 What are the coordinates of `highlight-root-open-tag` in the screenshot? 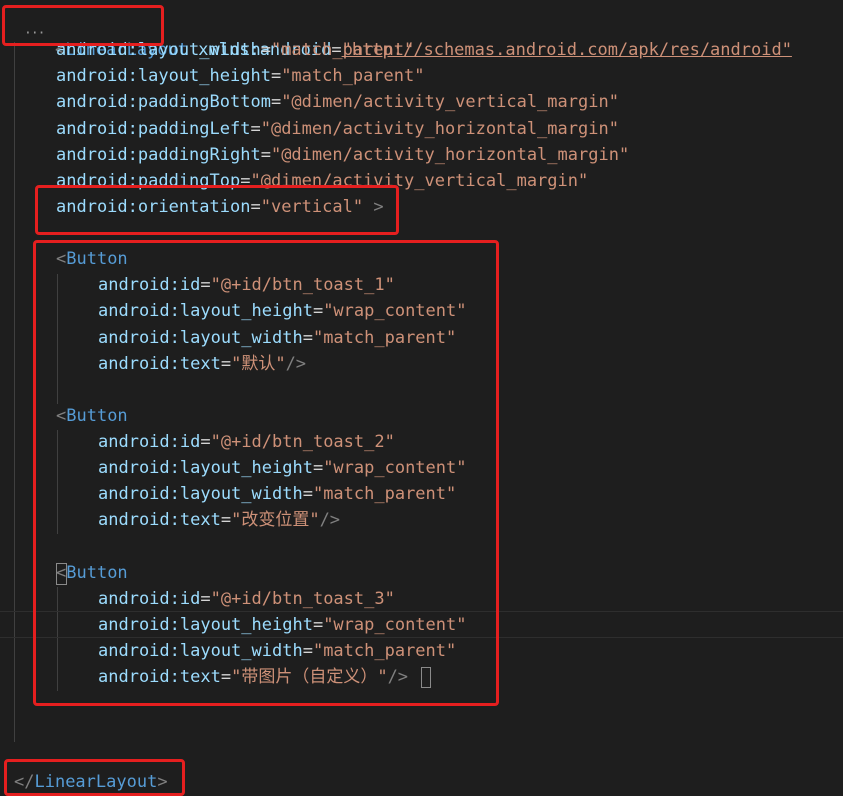 It's located at (83, 25).